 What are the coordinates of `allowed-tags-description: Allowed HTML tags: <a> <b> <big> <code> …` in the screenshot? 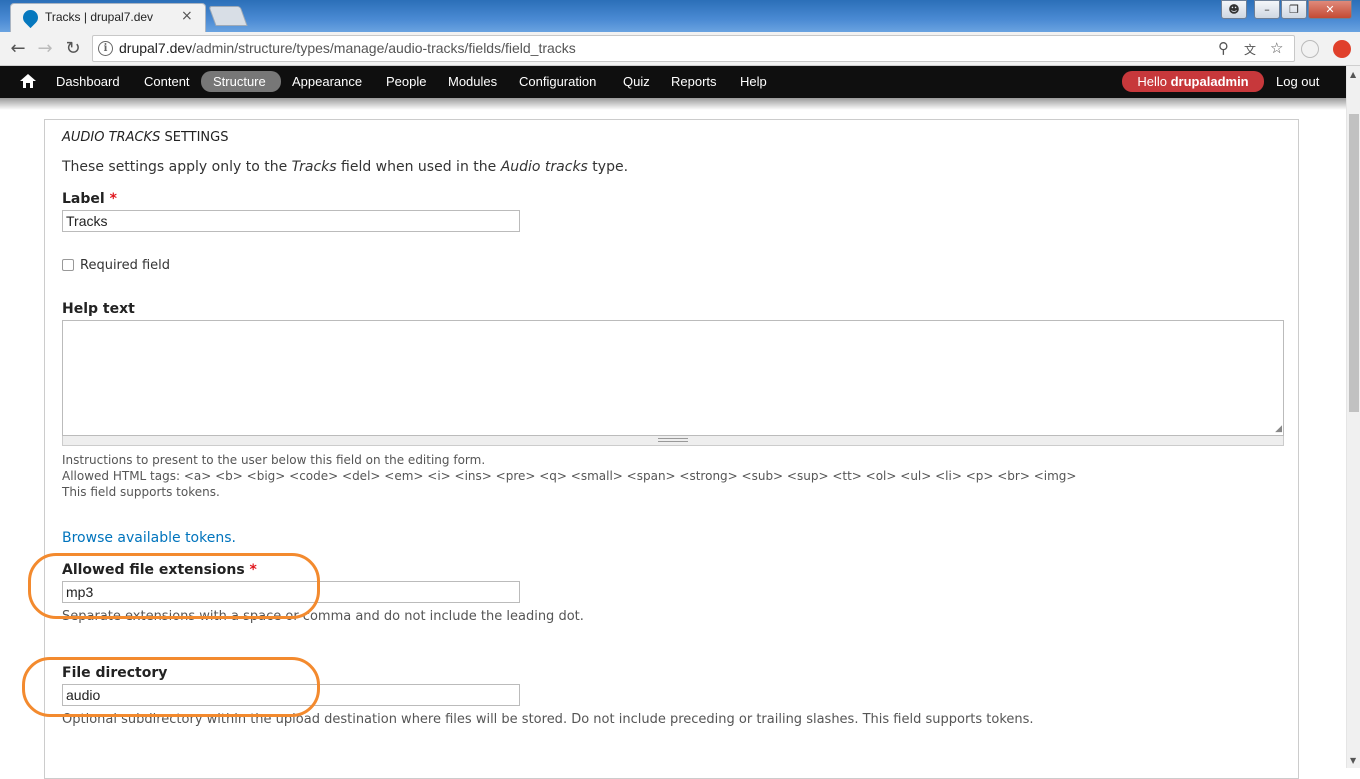 It's located at (569, 476).